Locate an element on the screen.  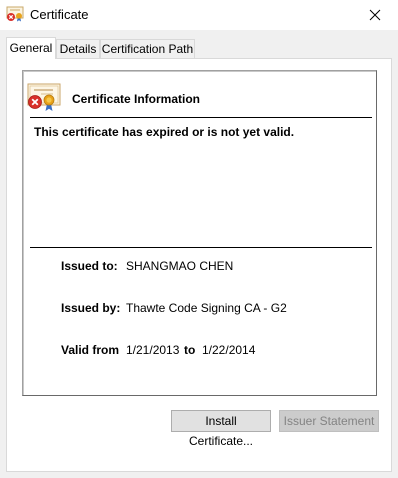
divider-middle is located at coordinates (201, 247).